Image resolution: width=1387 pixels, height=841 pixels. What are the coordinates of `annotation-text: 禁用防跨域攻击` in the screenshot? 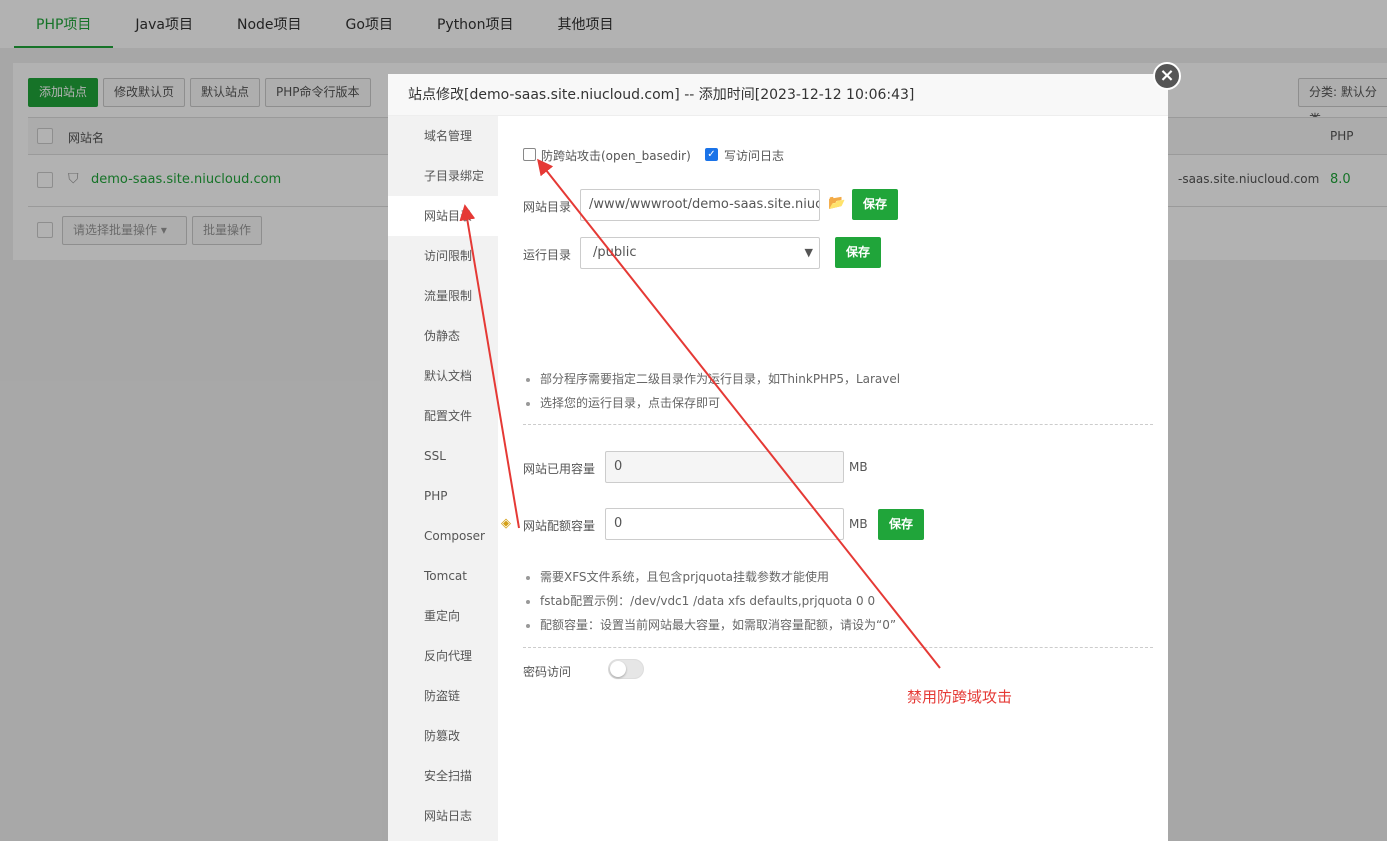 It's located at (960, 697).